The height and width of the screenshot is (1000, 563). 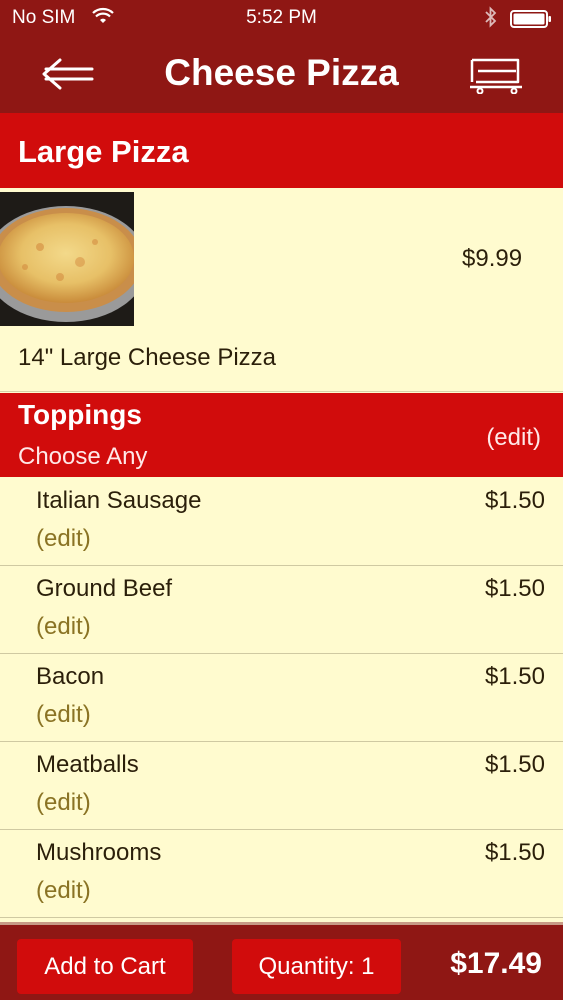 What do you see at coordinates (281, 874) in the screenshot?
I see `topping-row: Mushrooms (edit) $1.50` at bounding box center [281, 874].